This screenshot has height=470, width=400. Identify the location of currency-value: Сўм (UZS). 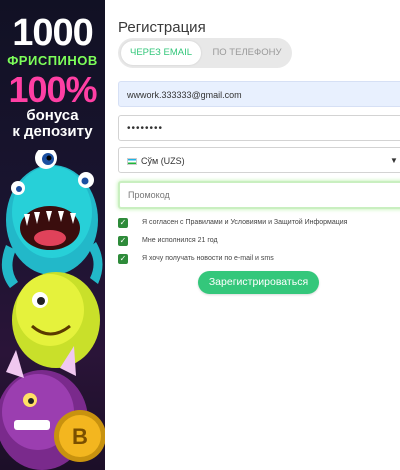
(163, 161).